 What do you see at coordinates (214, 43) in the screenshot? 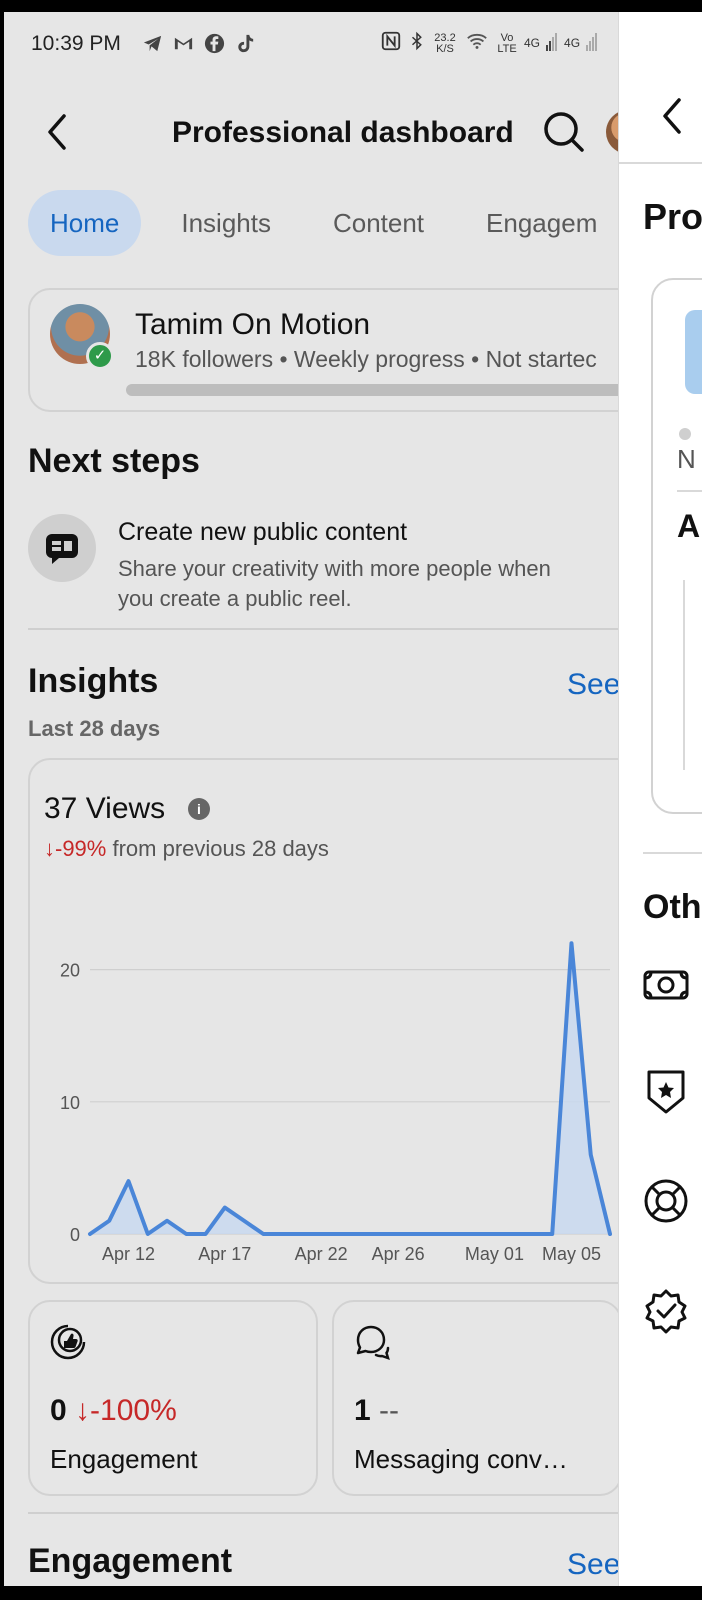
I see `facebook-icon` at bounding box center [214, 43].